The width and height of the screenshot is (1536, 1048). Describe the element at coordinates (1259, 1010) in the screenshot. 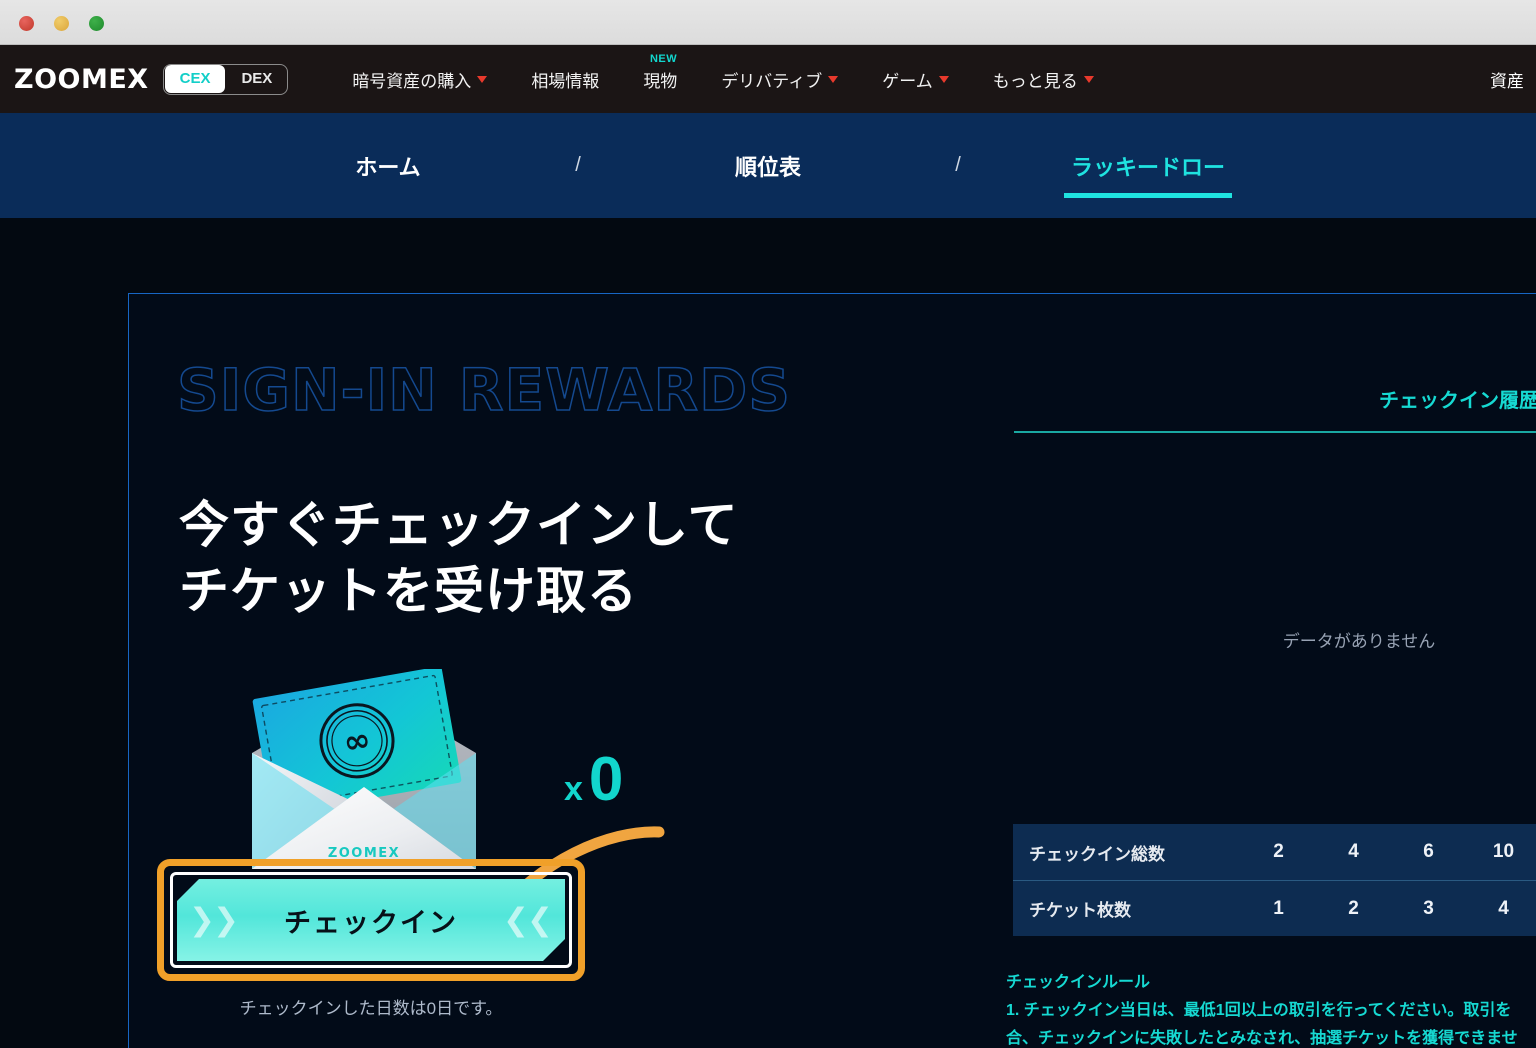

I see `rules-line-1: 1. チェックイン当日は、最低1回以上の取引を行ってください。取引を` at that location.